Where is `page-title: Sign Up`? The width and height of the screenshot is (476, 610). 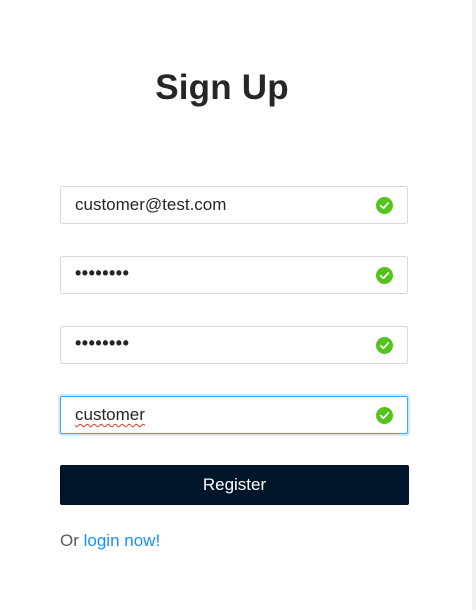
page-title: Sign Up is located at coordinates (222, 87).